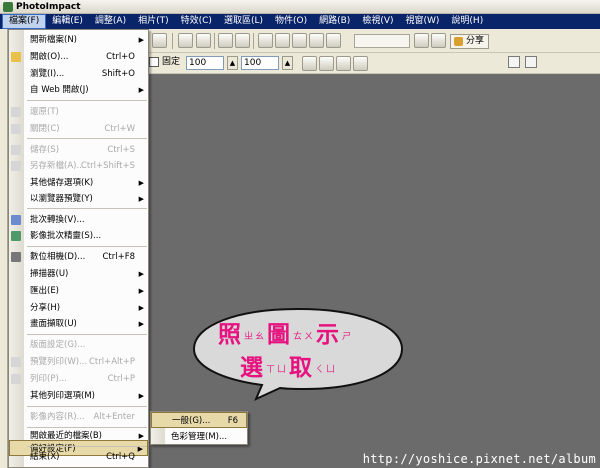  I want to click on menu-item-open: 開啟(O)... Ctrl+O, so click(78, 57).